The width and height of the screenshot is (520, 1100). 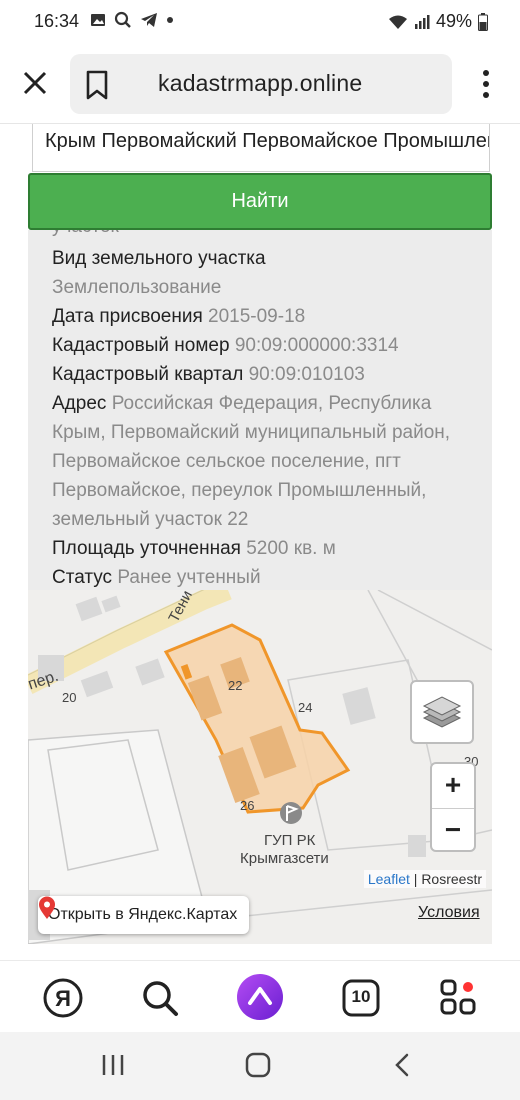 What do you see at coordinates (35, 83) in the screenshot?
I see `close-icon` at bounding box center [35, 83].